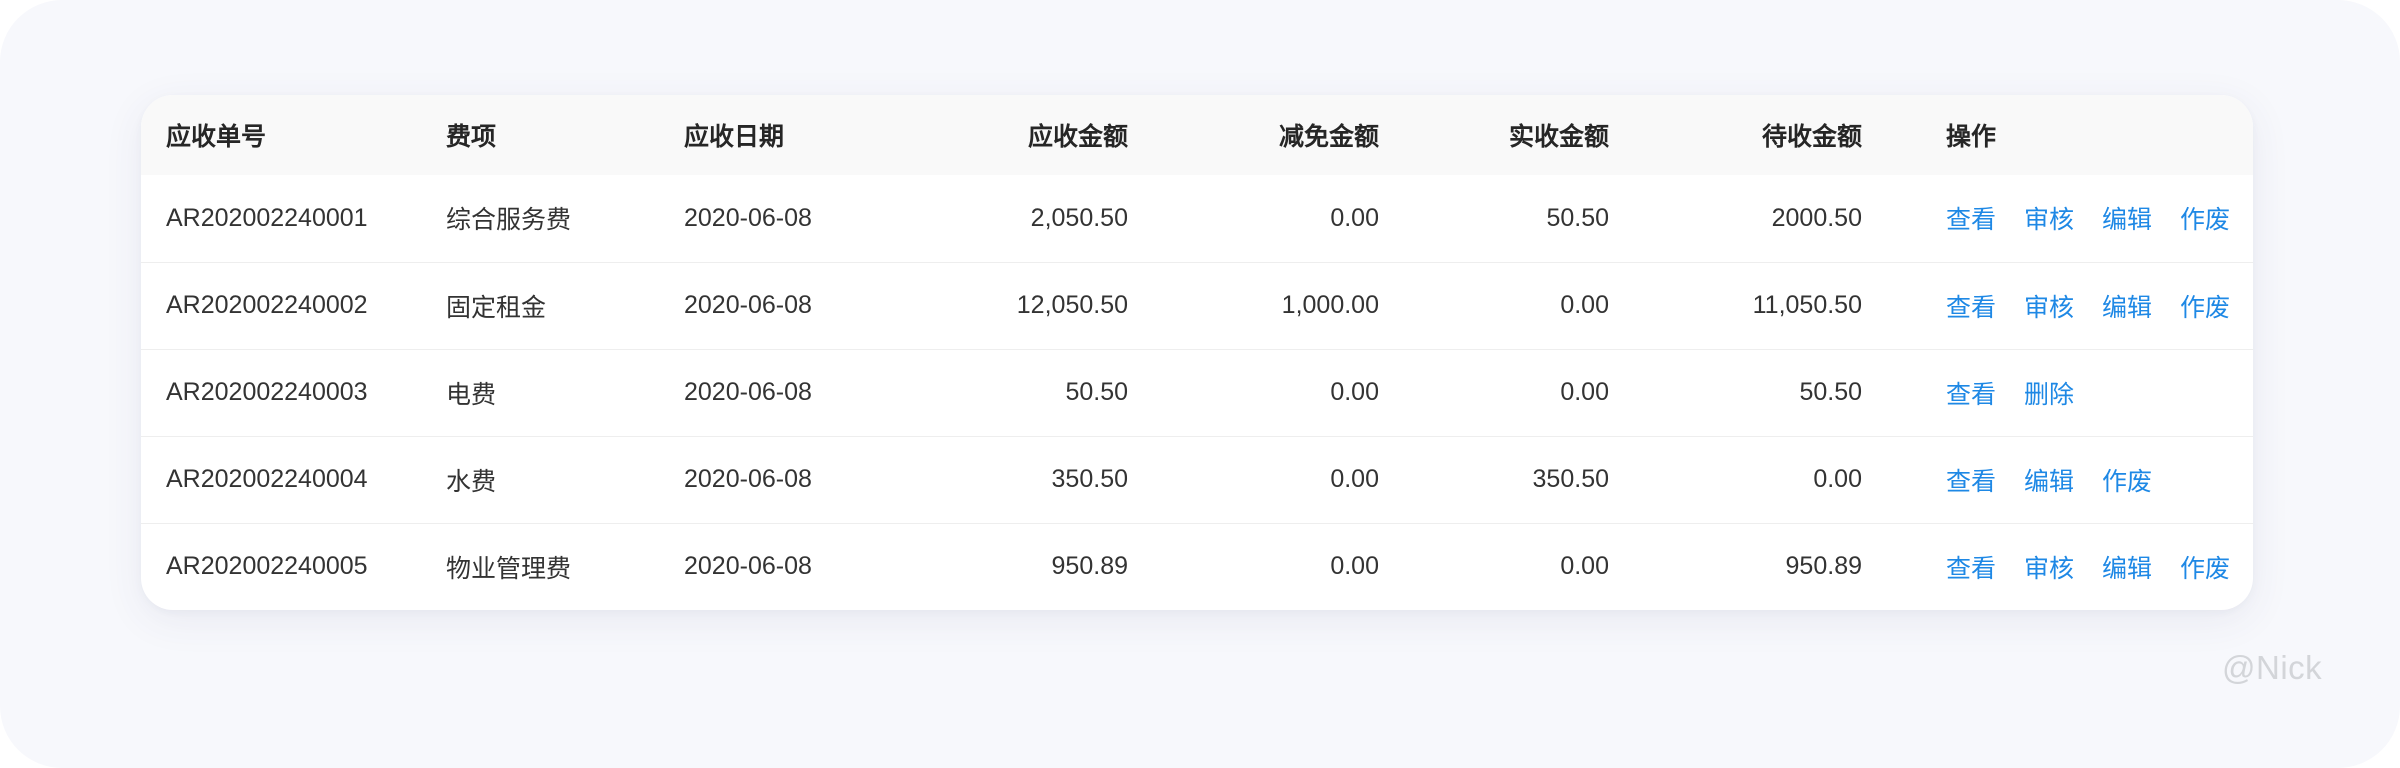 This screenshot has width=2400, height=768. What do you see at coordinates (1089, 479) in the screenshot?
I see `cell-receivable-amount: 350.50` at bounding box center [1089, 479].